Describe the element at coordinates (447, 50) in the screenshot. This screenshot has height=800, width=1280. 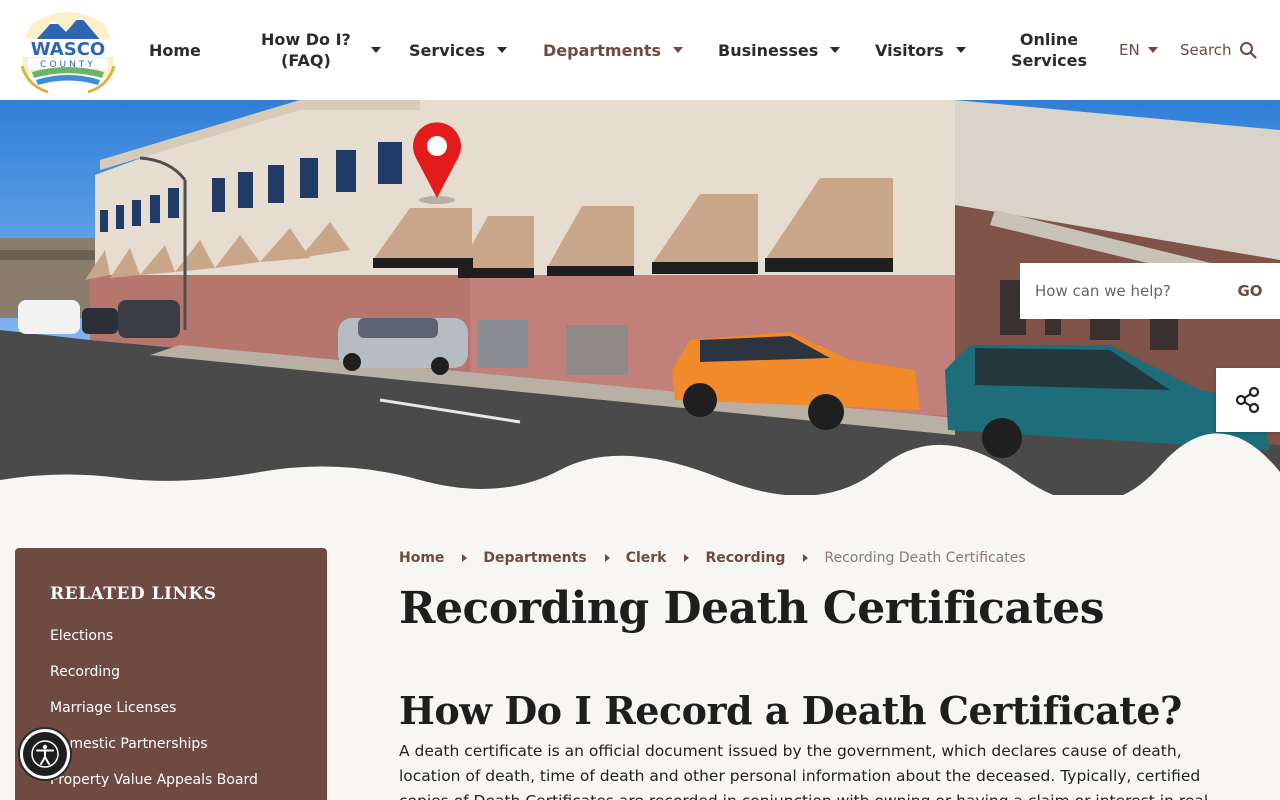
I see `nav-services-label: Services` at that location.